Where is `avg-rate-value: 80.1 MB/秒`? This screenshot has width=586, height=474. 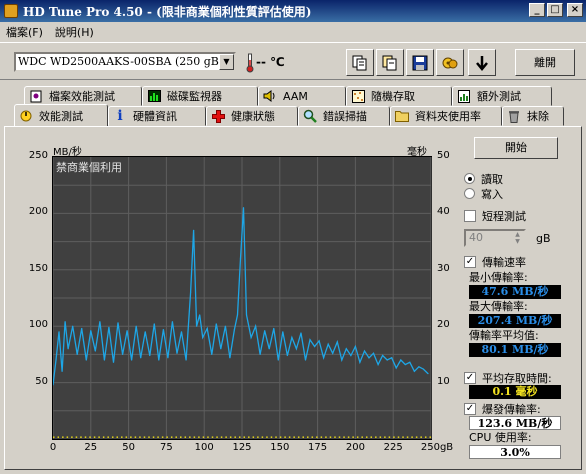 avg-rate-value: 80.1 MB/秒 is located at coordinates (515, 350).